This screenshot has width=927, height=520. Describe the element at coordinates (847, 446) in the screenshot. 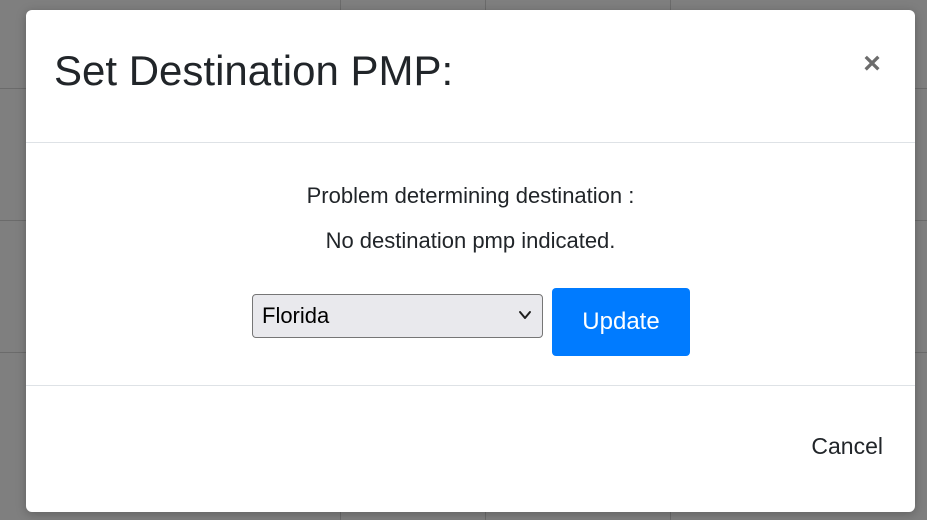

I see `cancel-button: Cancel` at that location.